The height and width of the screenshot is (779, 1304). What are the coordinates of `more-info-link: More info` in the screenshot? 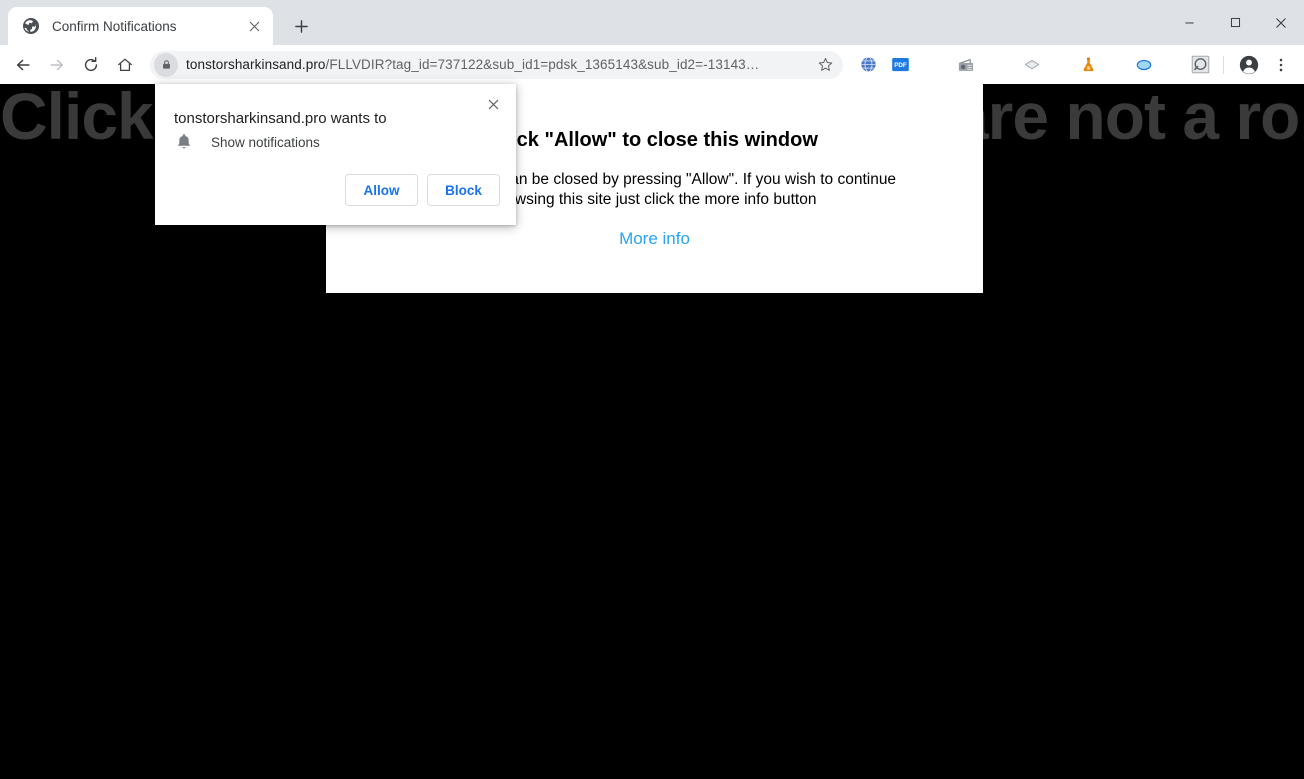 It's located at (654, 239).